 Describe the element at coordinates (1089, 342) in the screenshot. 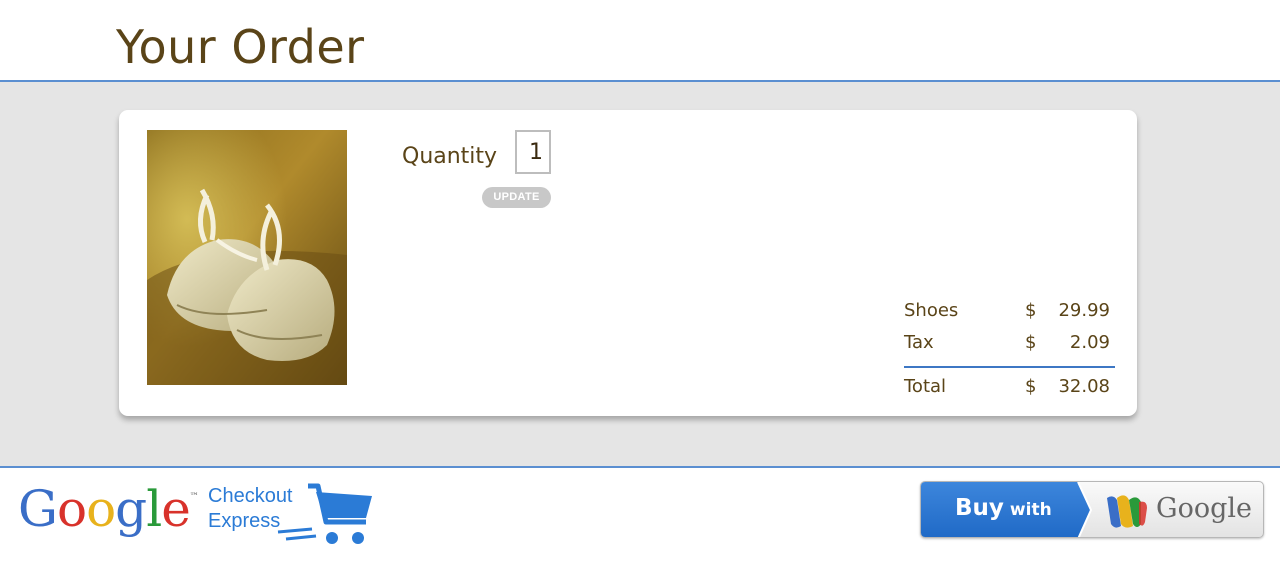

I see `line-item-amount: 2.09` at that location.